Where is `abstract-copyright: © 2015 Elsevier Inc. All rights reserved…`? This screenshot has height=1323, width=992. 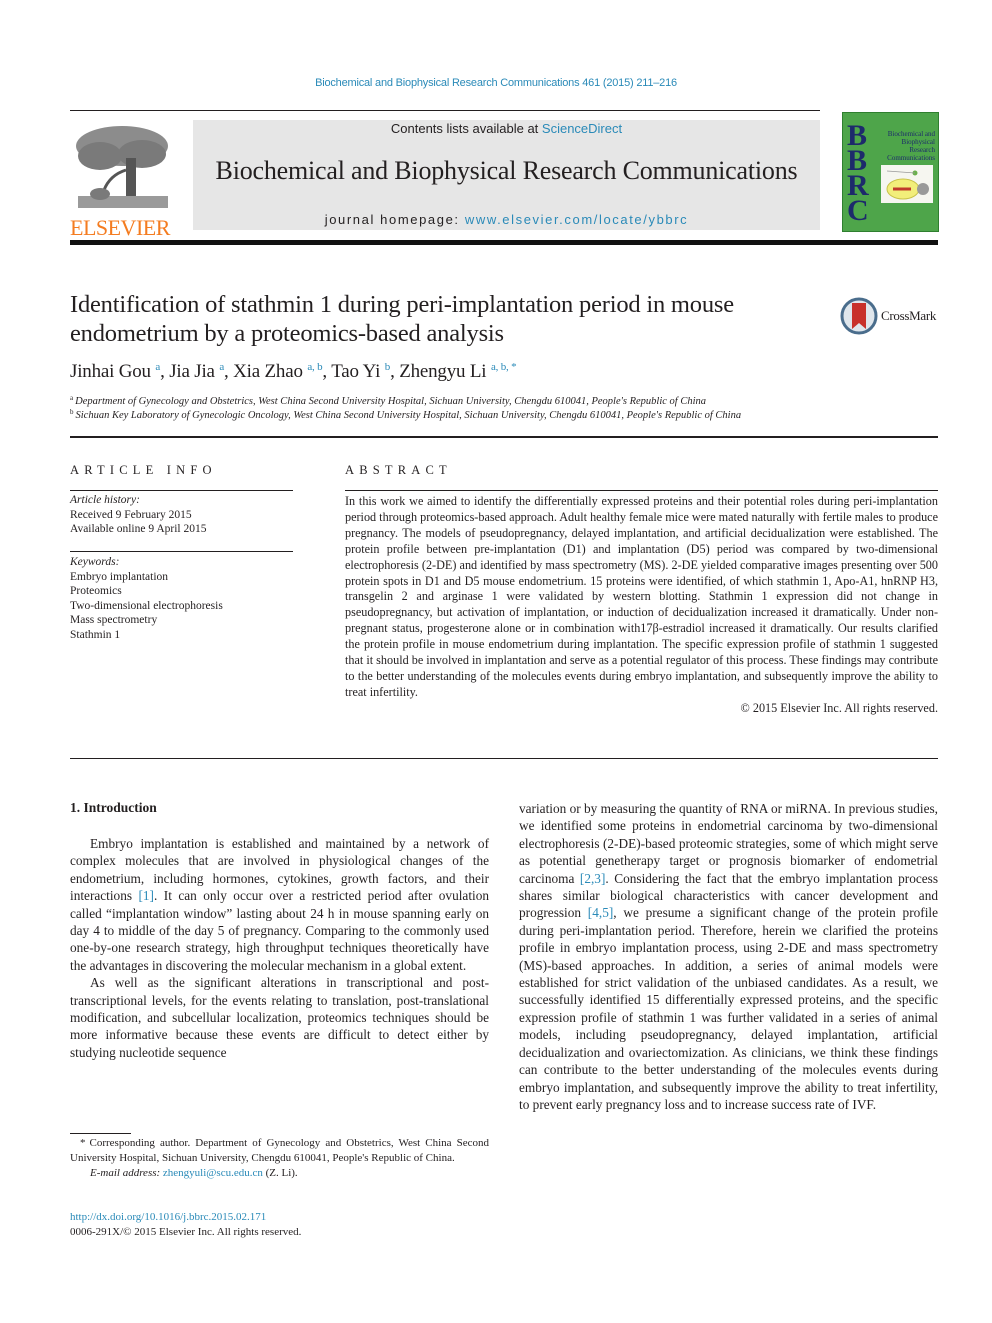
abstract-copyright: © 2015 Elsevier Inc. All rights reserved… is located at coordinates (839, 707).